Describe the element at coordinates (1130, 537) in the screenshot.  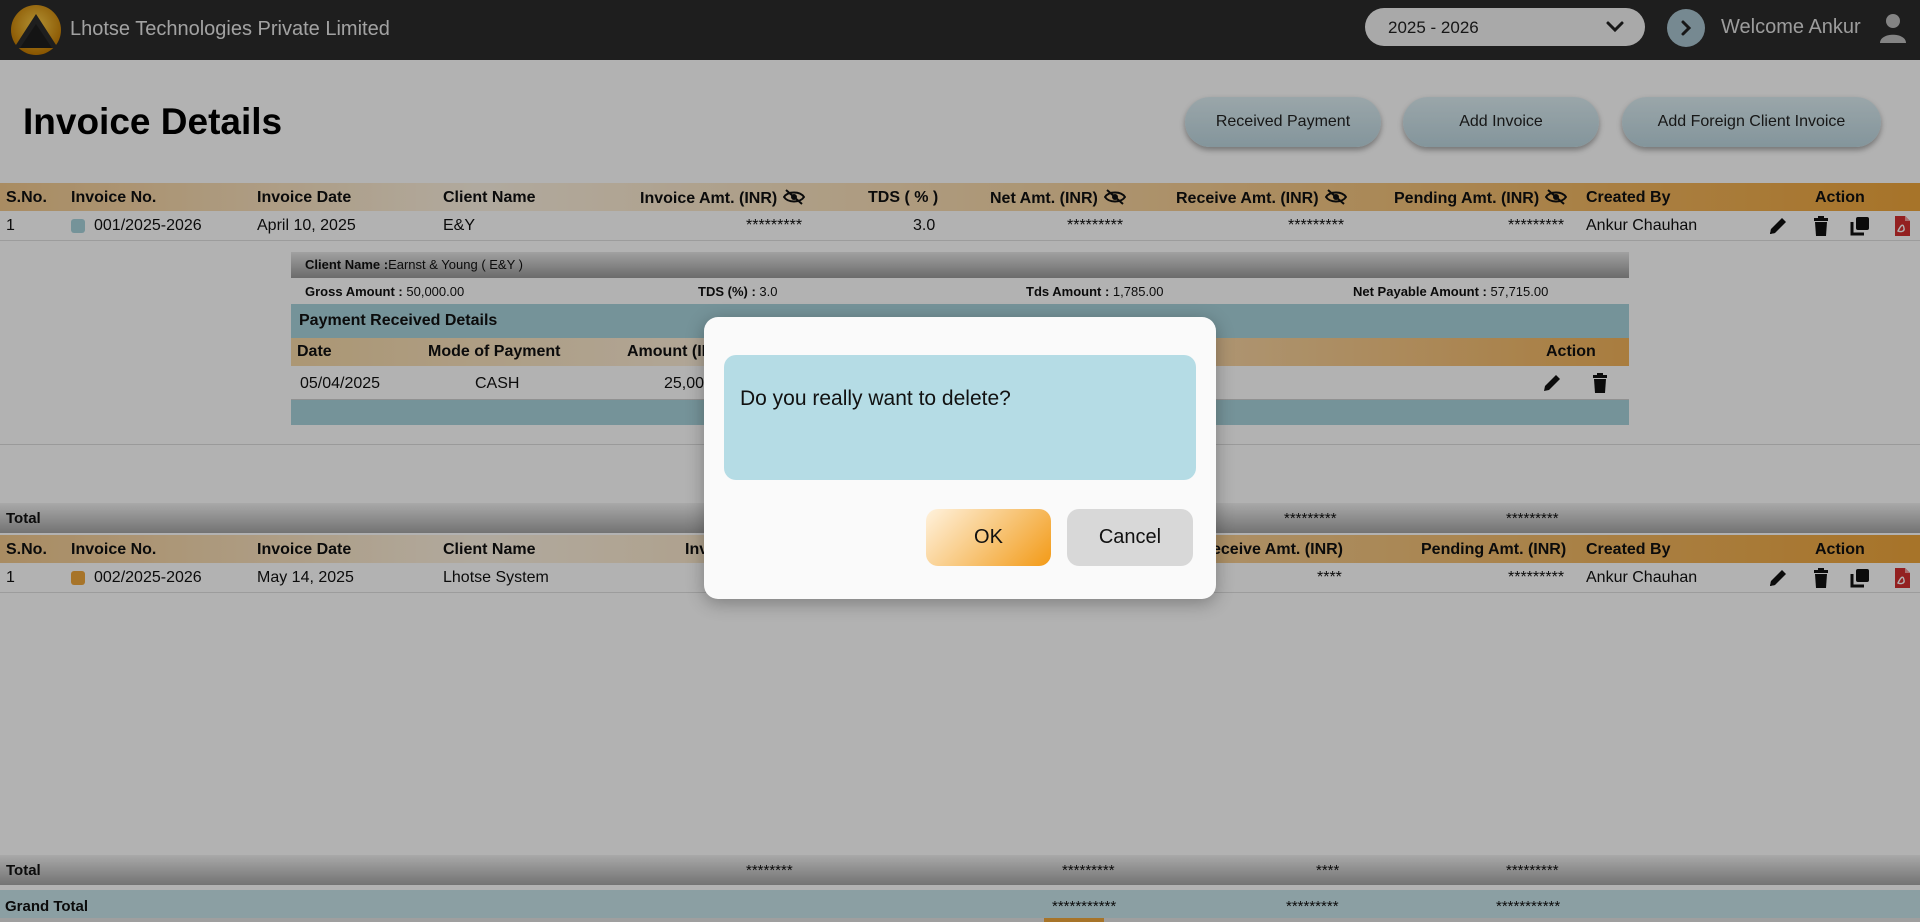
I see `cancel-button: Cancel` at that location.